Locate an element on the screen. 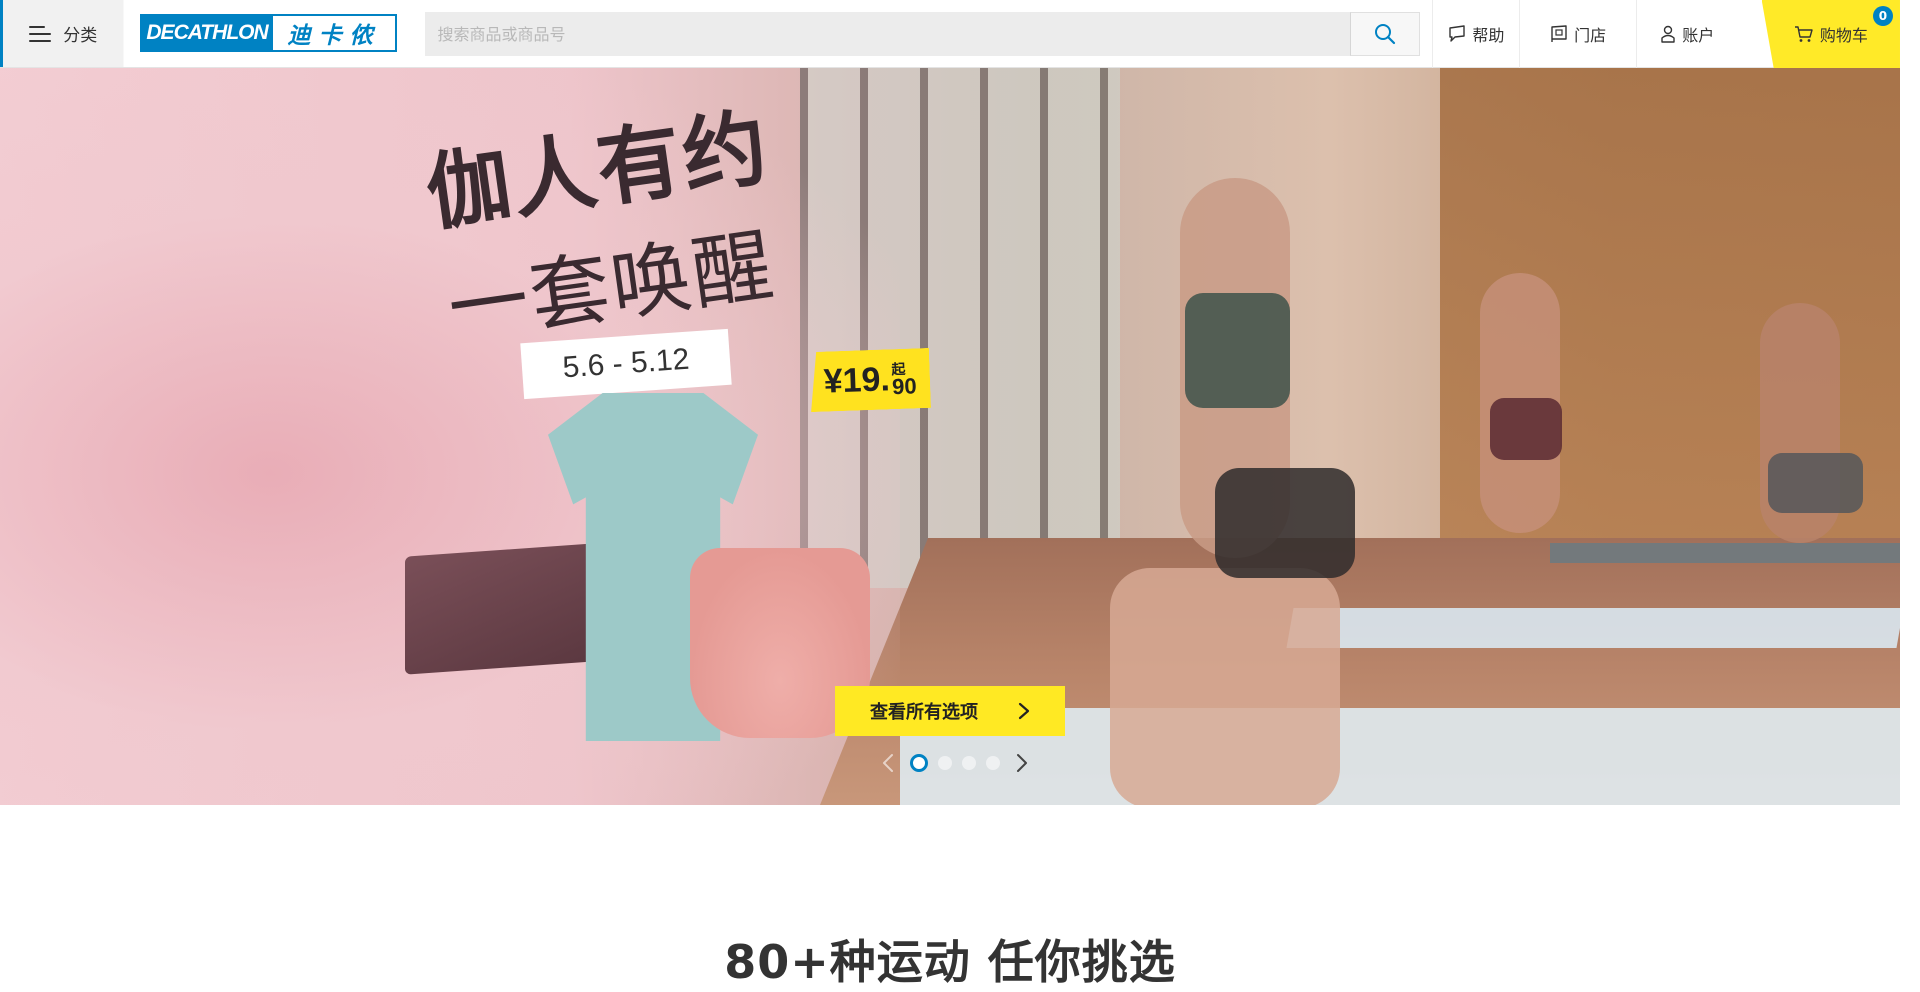  nav-cart-label: 购物车 is located at coordinates (1843, 35).